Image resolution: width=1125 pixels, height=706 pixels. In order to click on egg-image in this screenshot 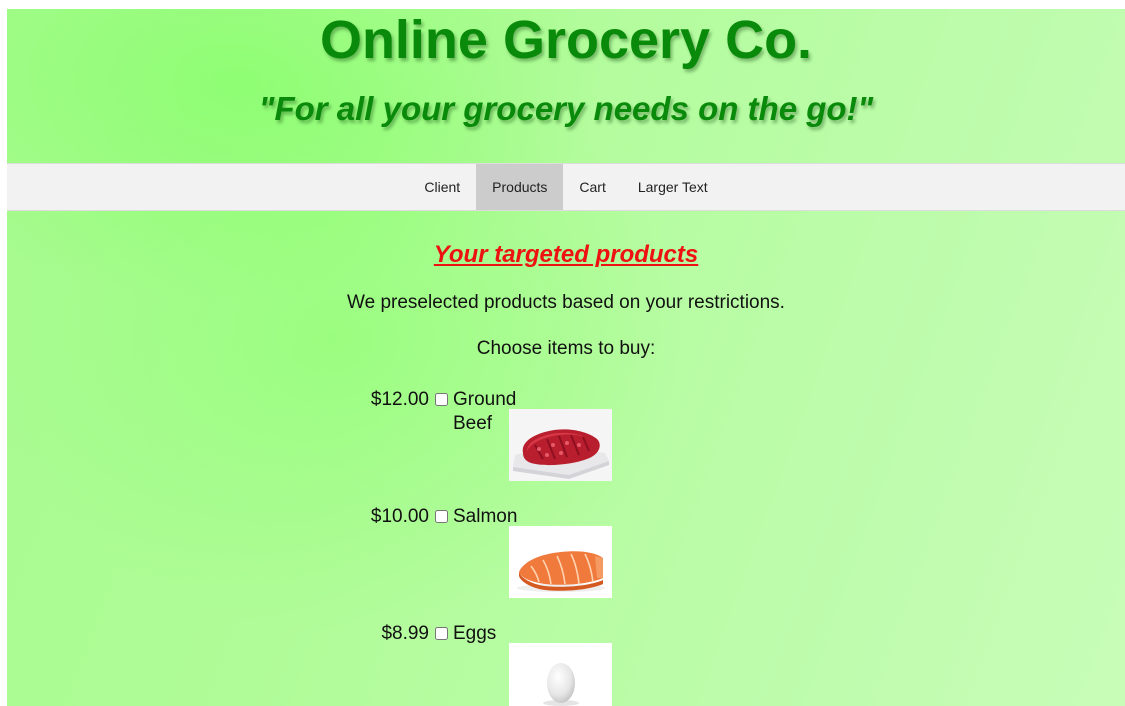, I will do `click(560, 674)`.